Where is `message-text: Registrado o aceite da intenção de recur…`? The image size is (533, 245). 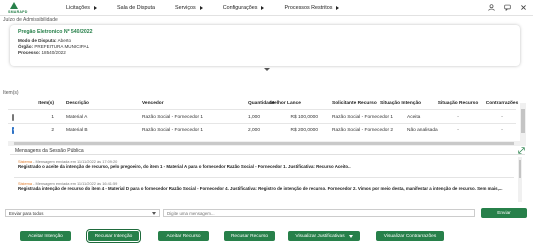 message-text: Registrado o aceite da intenção de recur… is located at coordinates (184, 166).